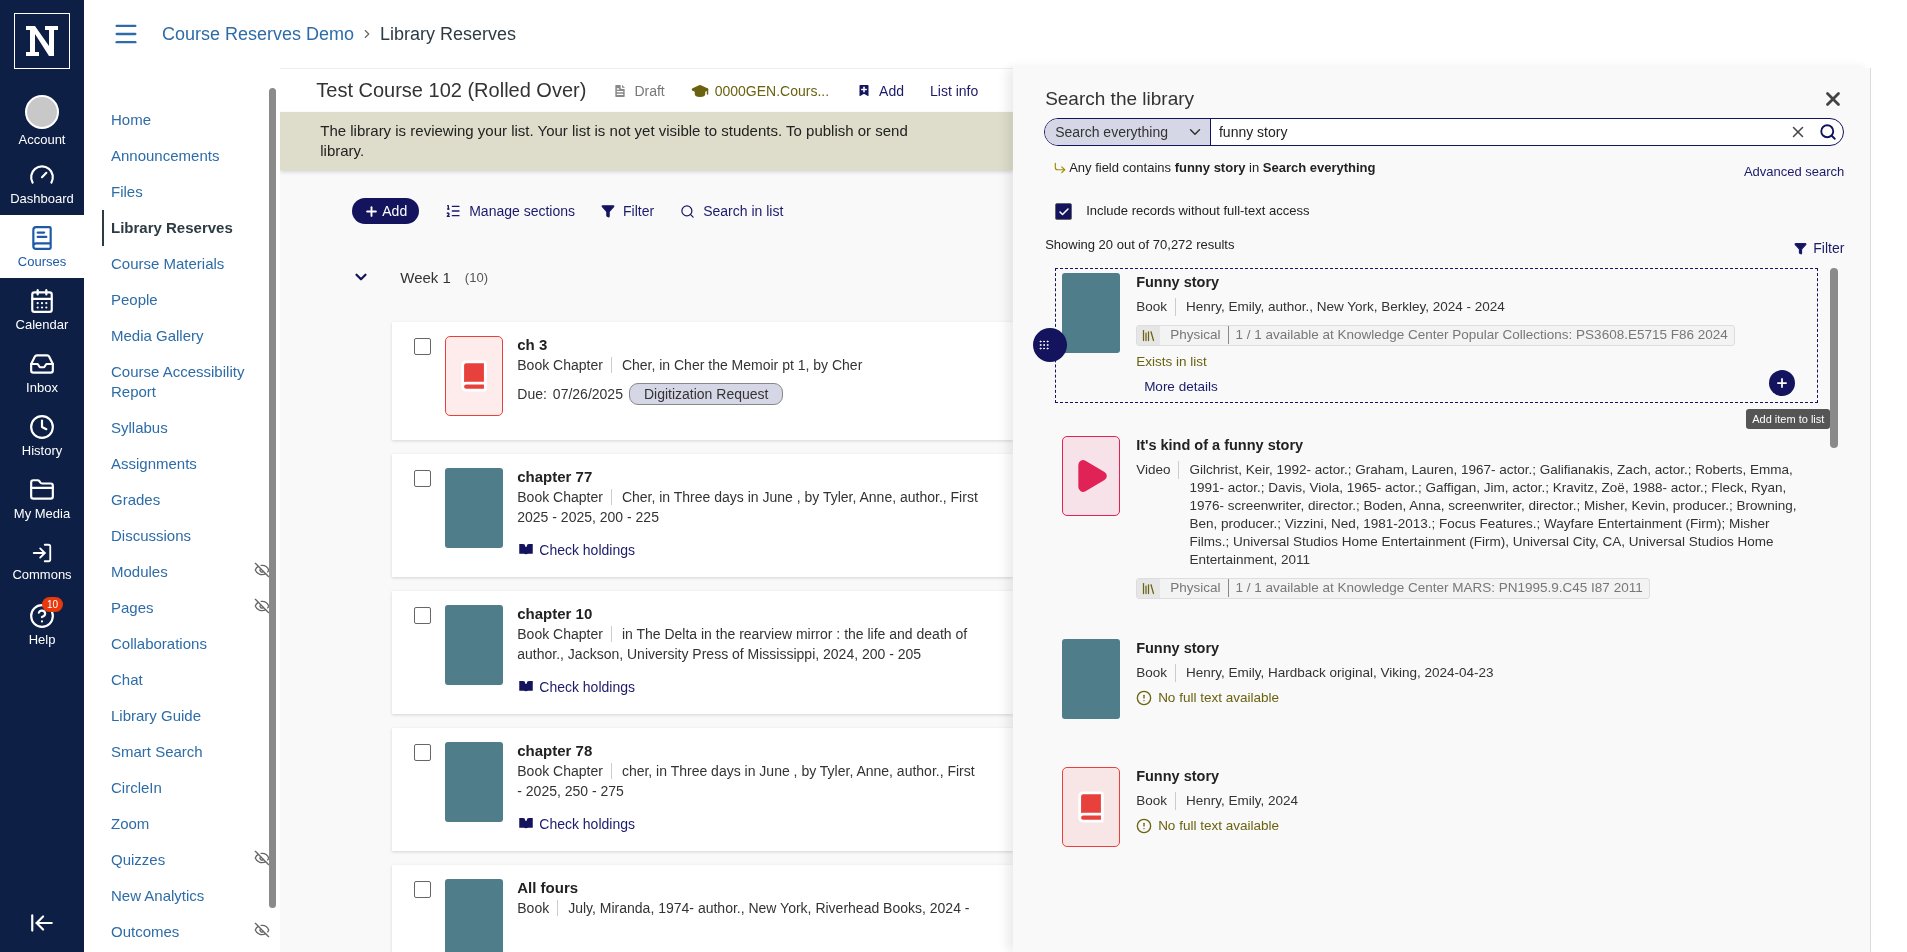  Describe the element at coordinates (42, 489) in the screenshot. I see `folder-icon` at that location.